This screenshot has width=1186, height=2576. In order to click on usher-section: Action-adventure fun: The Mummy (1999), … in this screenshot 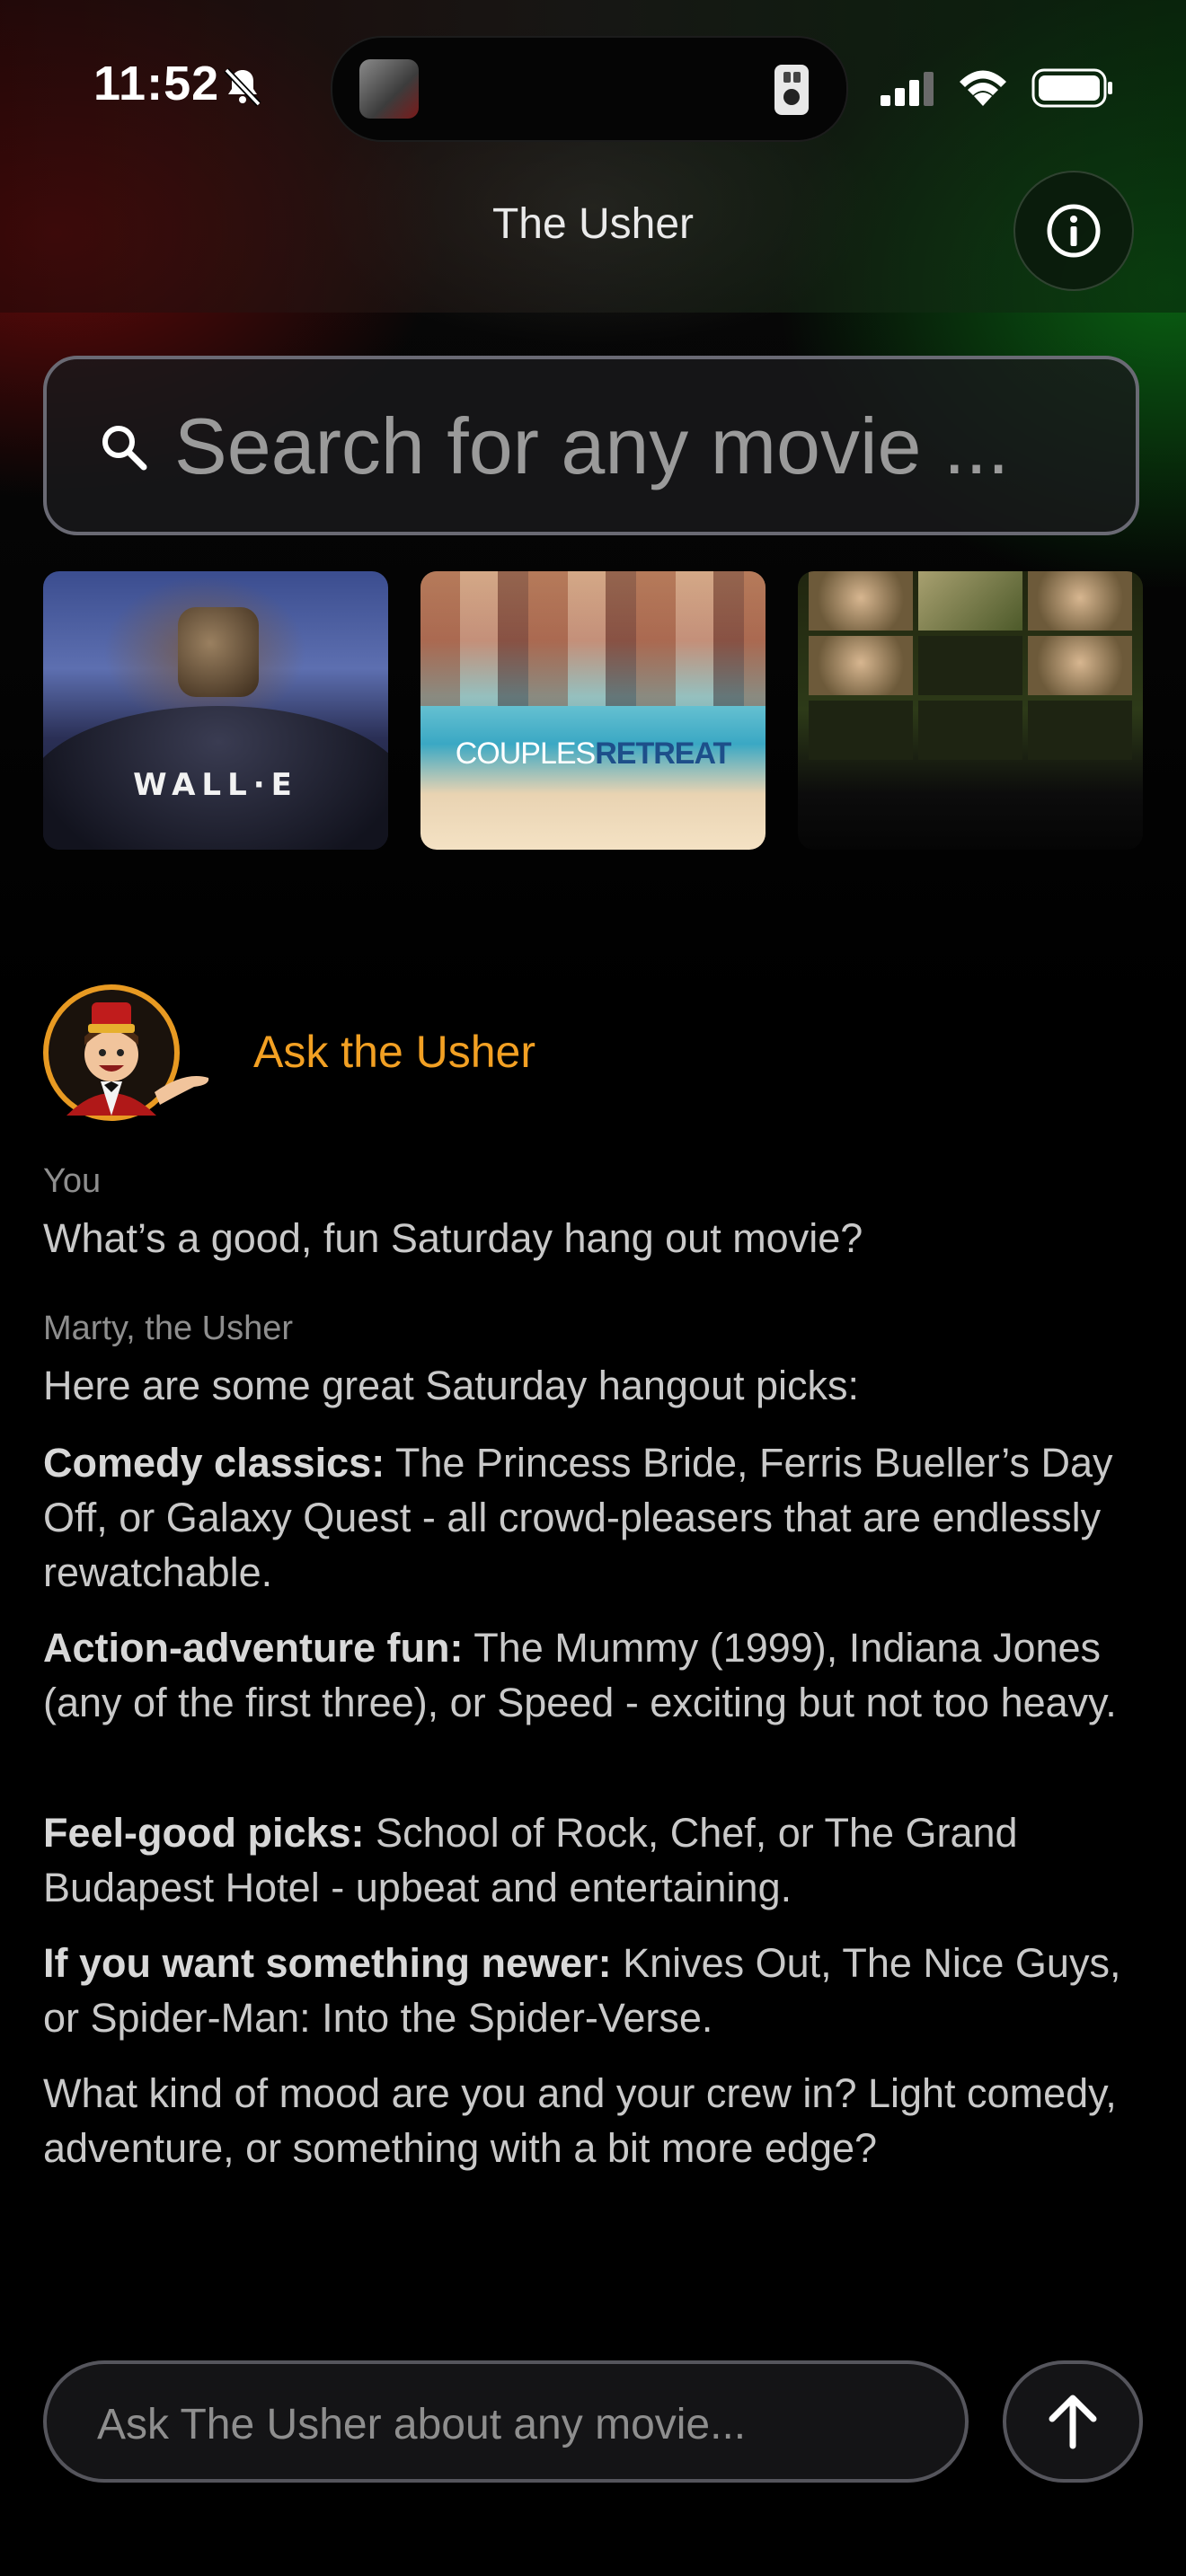, I will do `click(595, 1675)`.